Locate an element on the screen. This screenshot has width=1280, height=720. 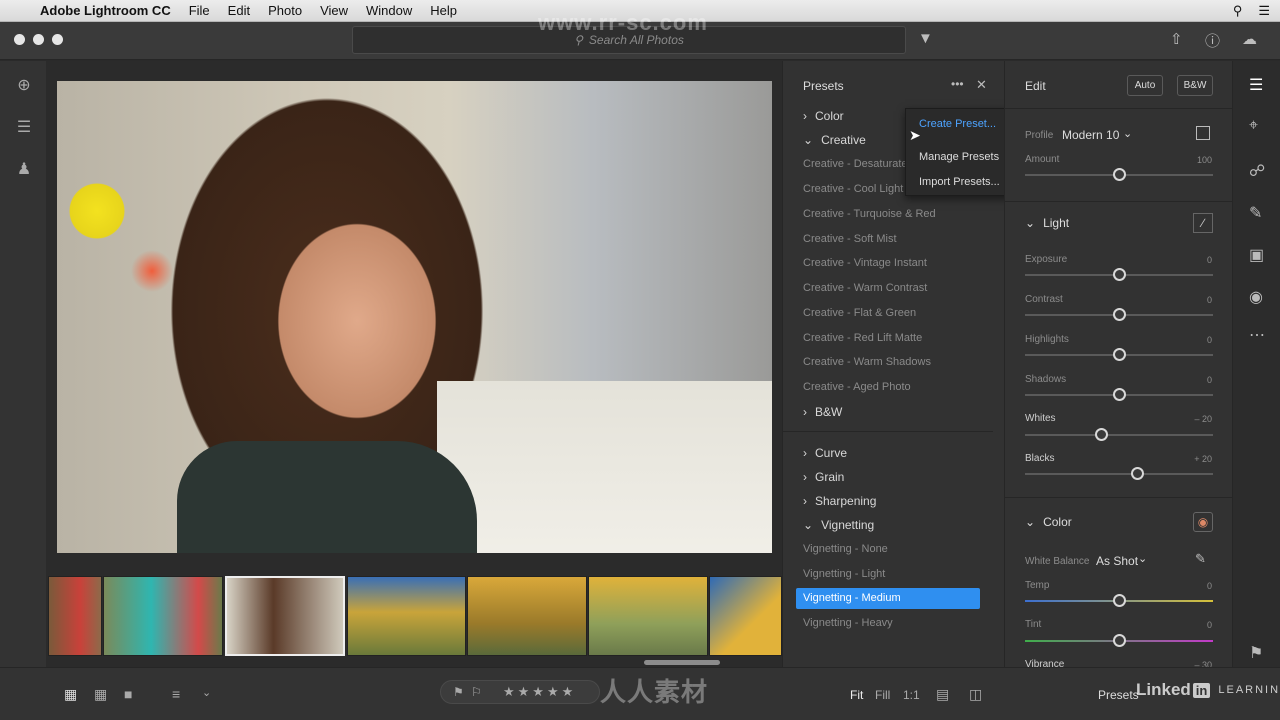
tone-curve-icon: ∕ is located at coordinates (1203, 223).